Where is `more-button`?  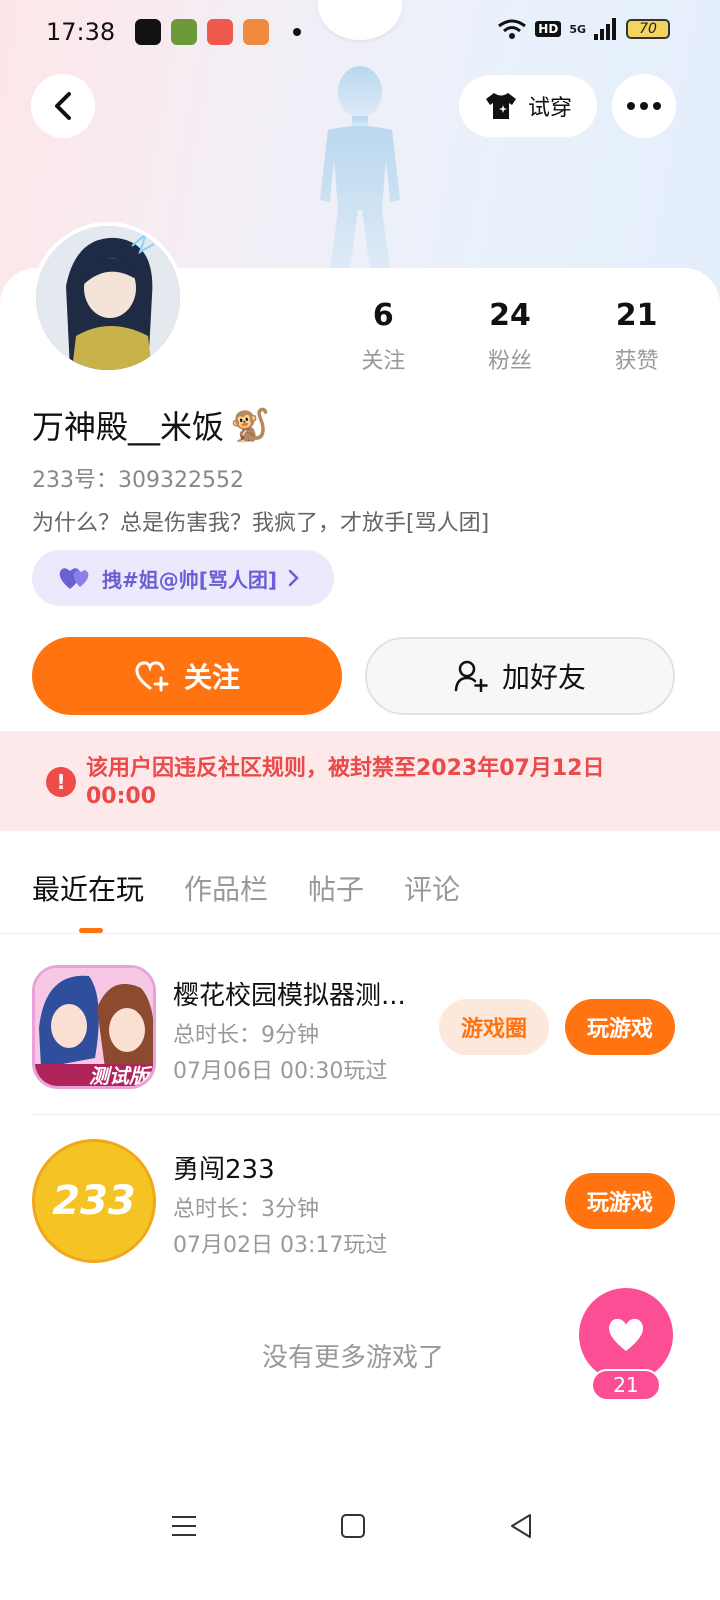
more-button is located at coordinates (644, 106).